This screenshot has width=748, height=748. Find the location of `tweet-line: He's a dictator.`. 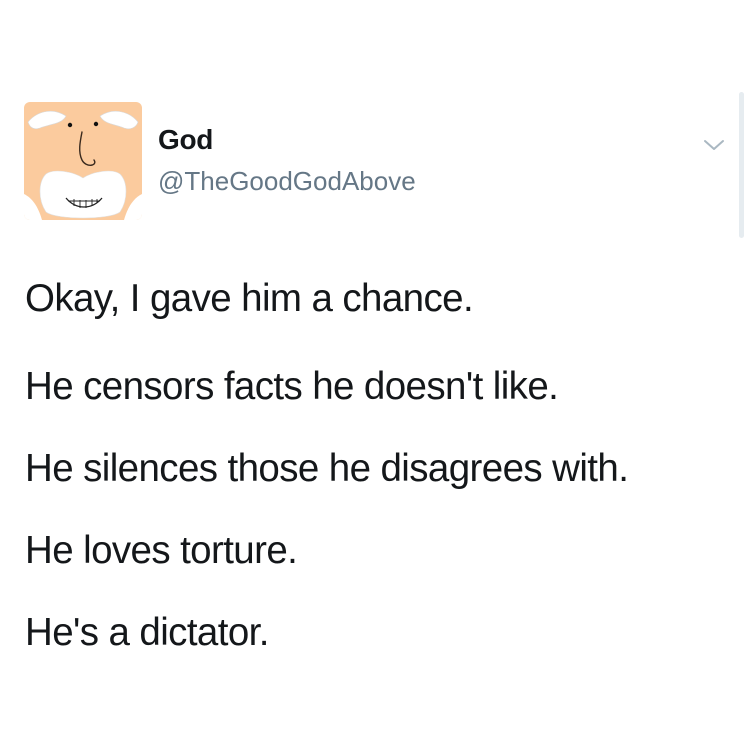

tweet-line: He's a dictator. is located at coordinates (147, 632).